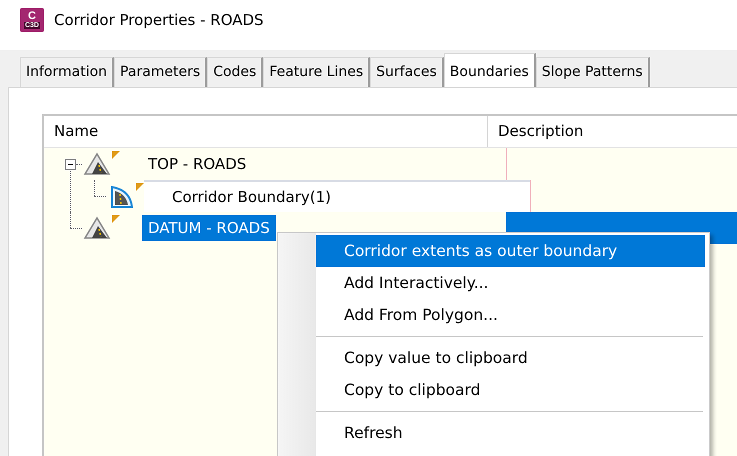 This screenshot has height=456, width=737. I want to click on tab: Information, so click(67, 72).